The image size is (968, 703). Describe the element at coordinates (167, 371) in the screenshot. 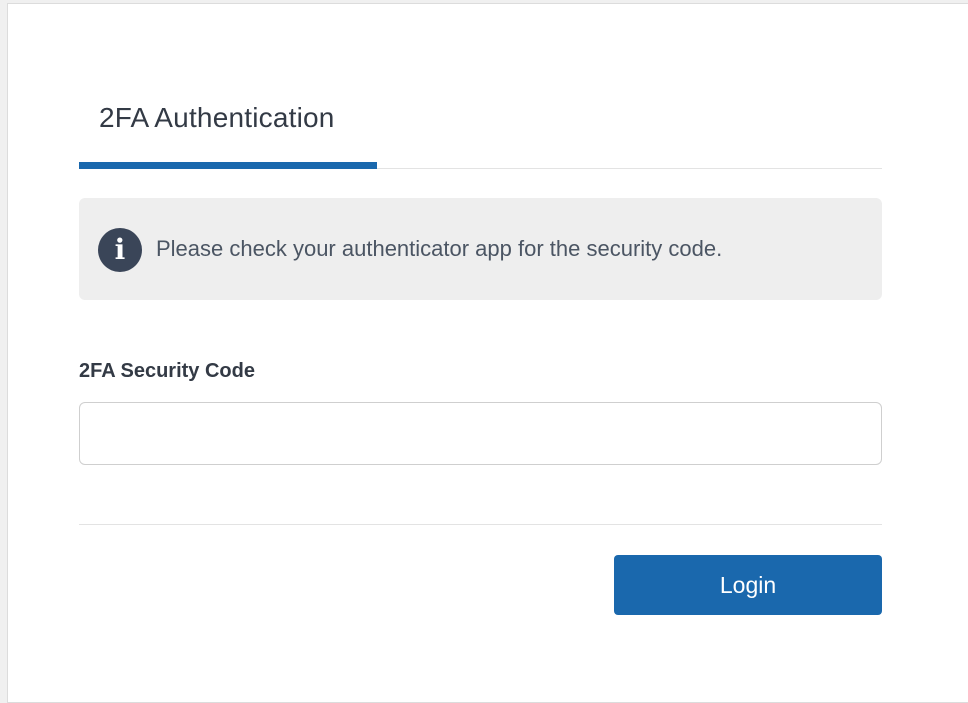

I see `security-code-label: 2FA Security Code` at that location.